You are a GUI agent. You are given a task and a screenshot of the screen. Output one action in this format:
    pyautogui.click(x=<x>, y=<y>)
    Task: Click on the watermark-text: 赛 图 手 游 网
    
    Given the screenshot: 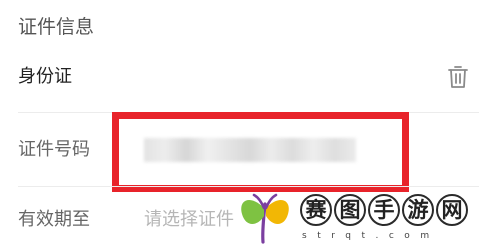 What is the action you would take?
    pyautogui.click(x=384, y=211)
    